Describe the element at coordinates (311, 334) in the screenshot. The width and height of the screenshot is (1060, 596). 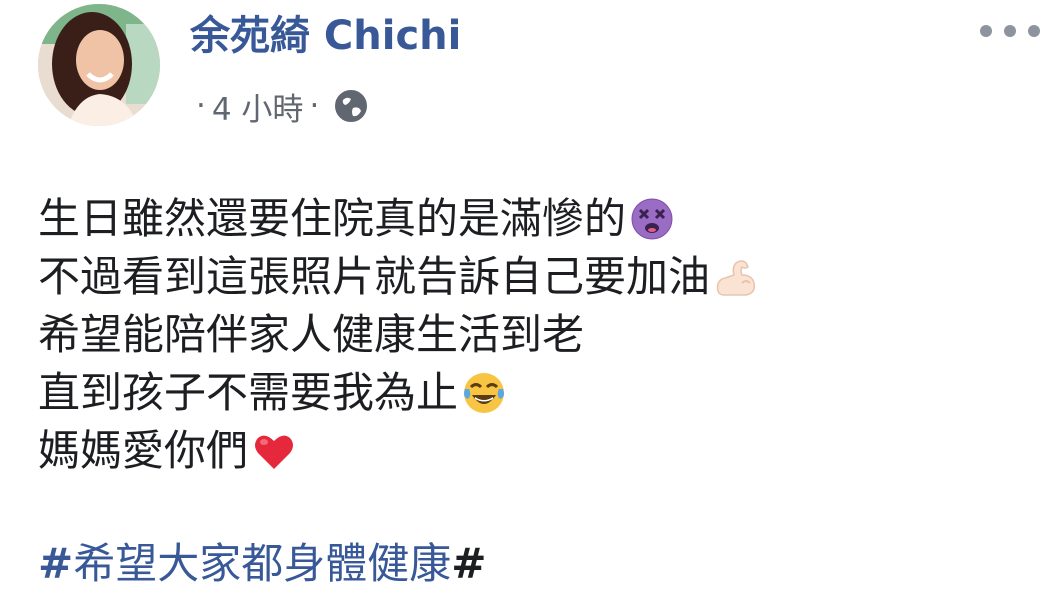
I see `post-line-text: 希望能陪伴家人健康生活到老` at that location.